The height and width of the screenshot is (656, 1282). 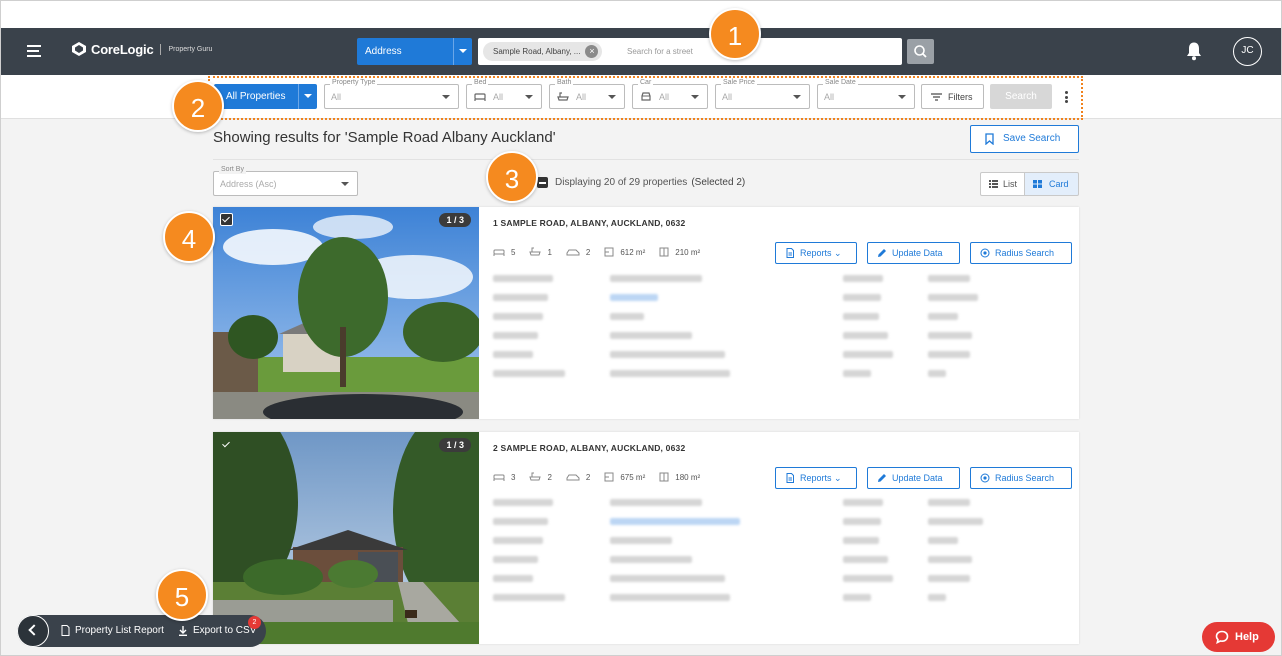 What do you see at coordinates (189, 237) in the screenshot?
I see `callout-marker: 4` at bounding box center [189, 237].